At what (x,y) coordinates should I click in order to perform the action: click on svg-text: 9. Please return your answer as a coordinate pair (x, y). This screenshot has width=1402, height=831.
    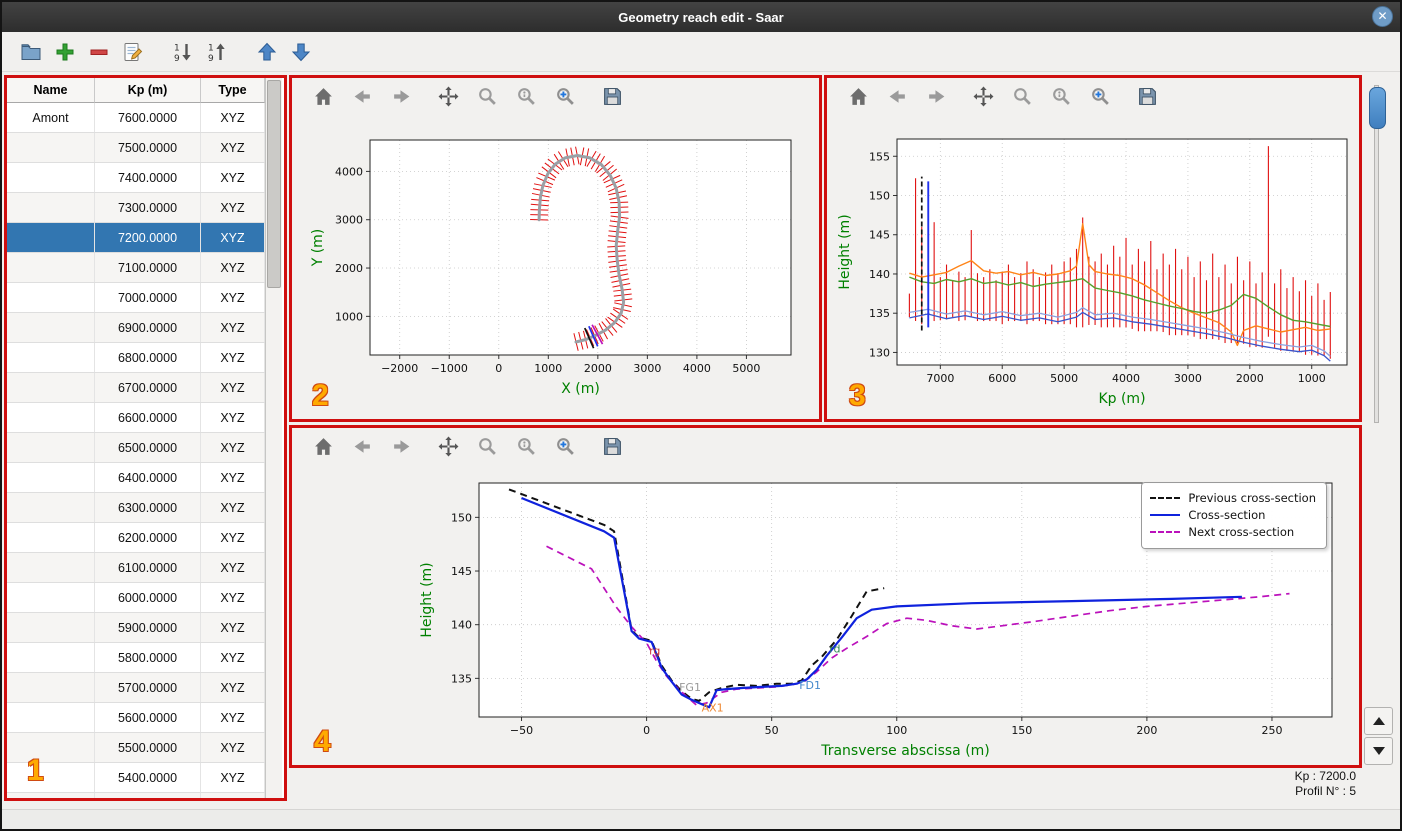
    Looking at the image, I should click on (211, 58).